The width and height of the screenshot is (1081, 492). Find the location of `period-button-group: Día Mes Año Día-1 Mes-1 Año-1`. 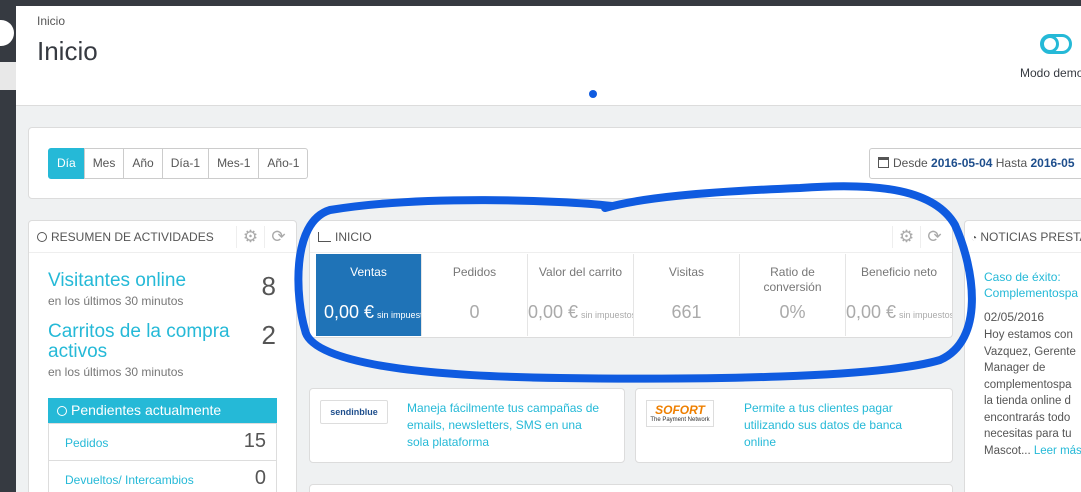

period-button-group: Día Mes Año Día-1 Mes-1 Año-1 is located at coordinates (178, 163).